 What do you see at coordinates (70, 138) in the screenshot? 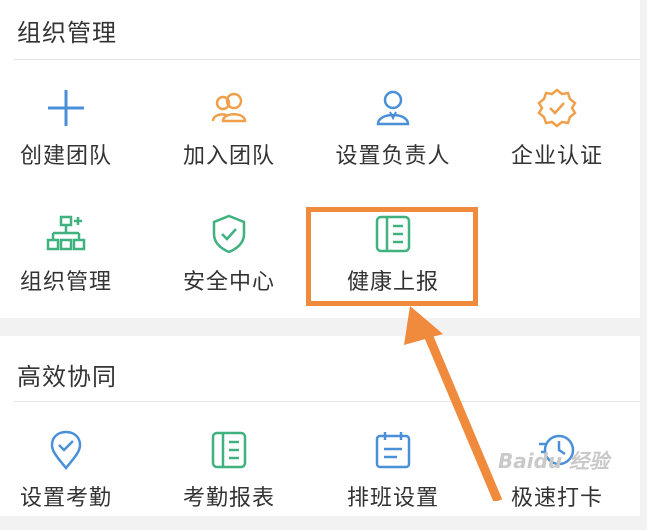
I see `create-team-button: 创建团队` at bounding box center [70, 138].